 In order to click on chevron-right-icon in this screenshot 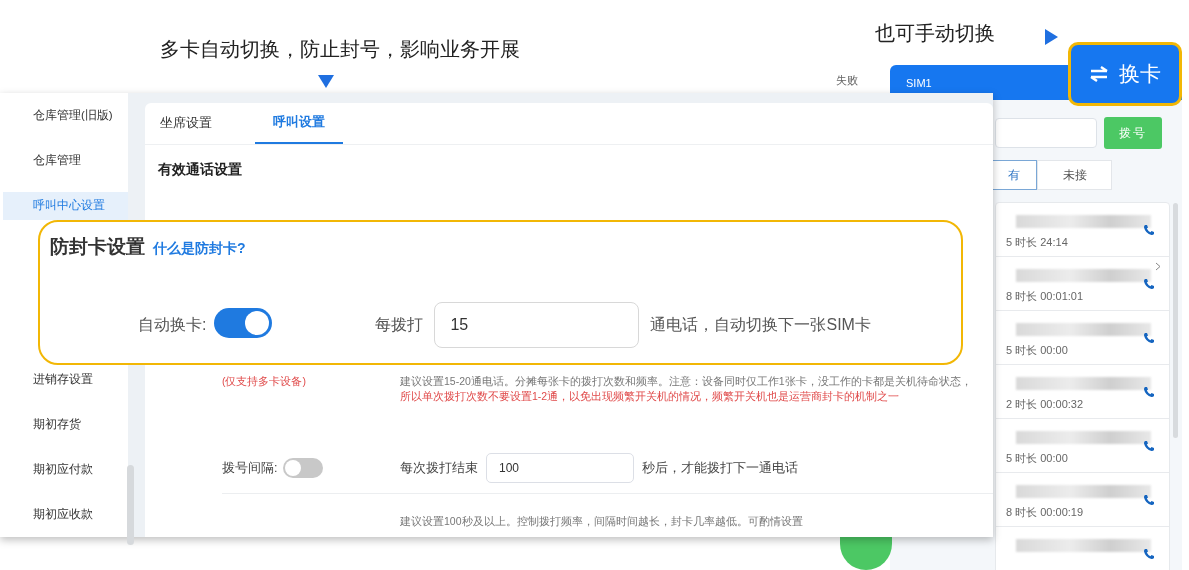, I will do `click(1158, 266)`.